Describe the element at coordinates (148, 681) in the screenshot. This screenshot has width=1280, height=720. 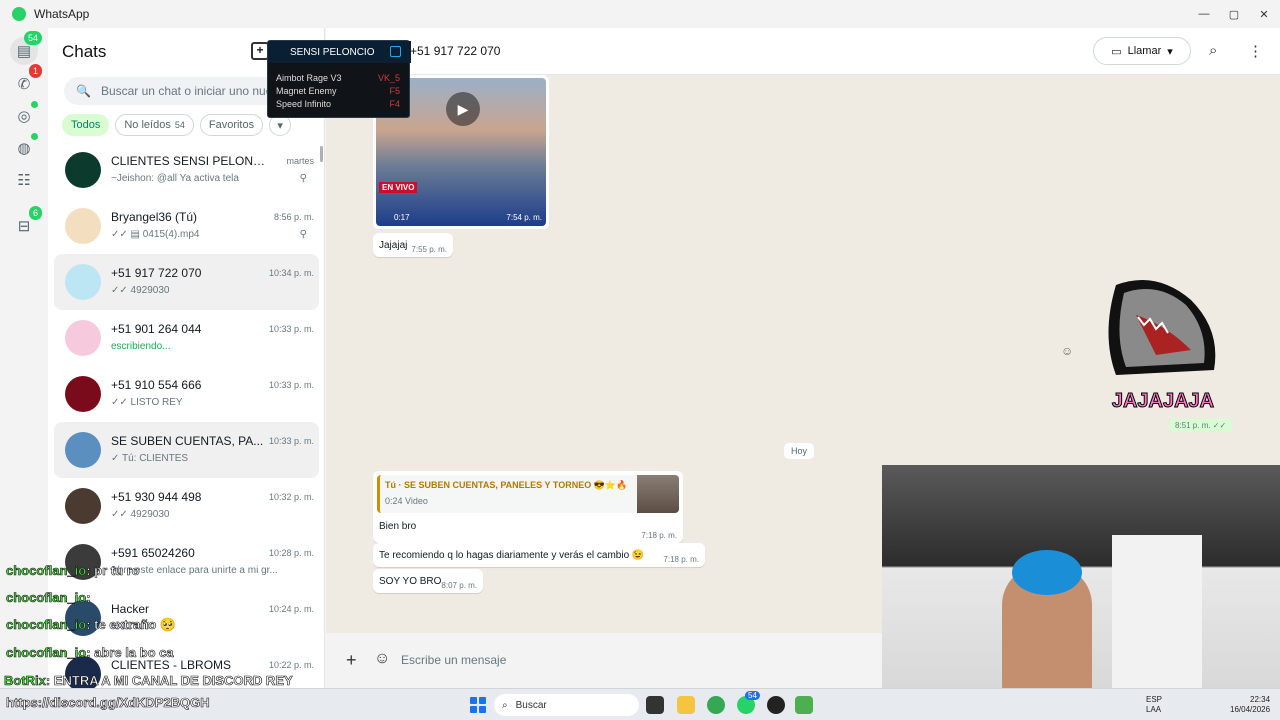
I see `bot-message: BotRix: ENTRA A MI CANAL DE DISCORD REY` at that location.